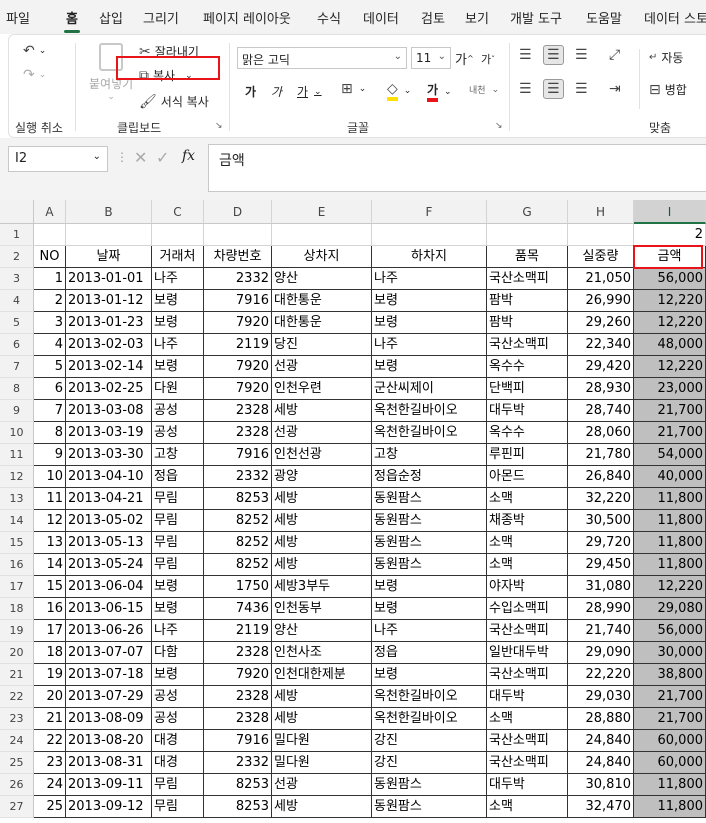 Image resolution: width=706 pixels, height=823 pixels. I want to click on cell-D5: 7920, so click(238, 323).